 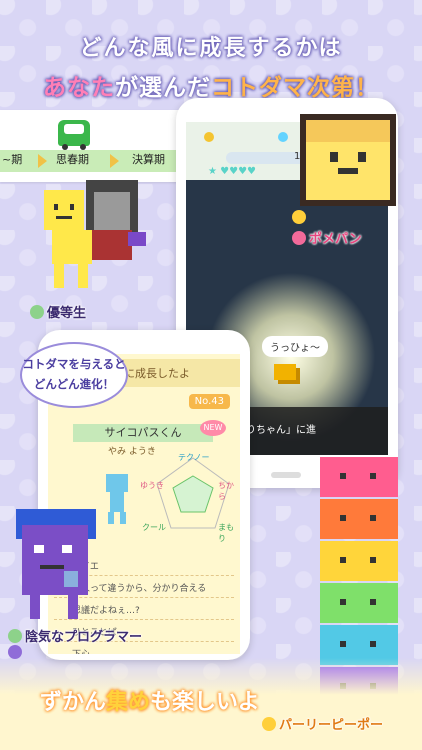 I want to click on programmer-character, so click(x=56, y=564).